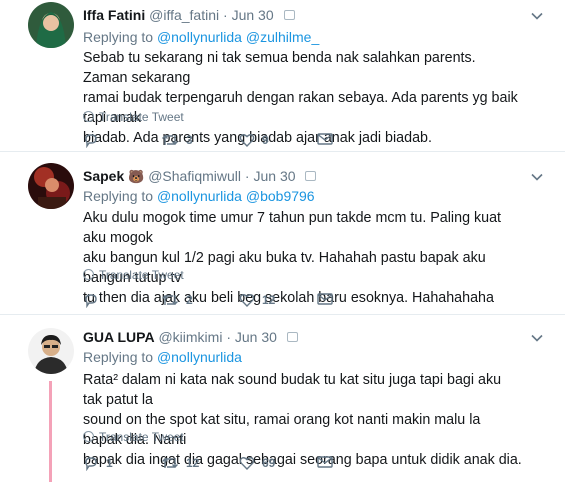 The height and width of the screenshot is (486, 565). I want to click on retweet-count: 2, so click(189, 300).